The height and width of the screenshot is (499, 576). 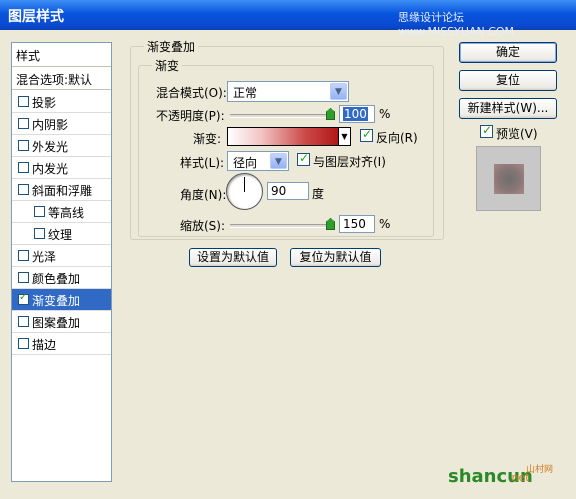 What do you see at coordinates (61, 79) in the screenshot?
I see `blend-options-item: 混合选项:默认` at bounding box center [61, 79].